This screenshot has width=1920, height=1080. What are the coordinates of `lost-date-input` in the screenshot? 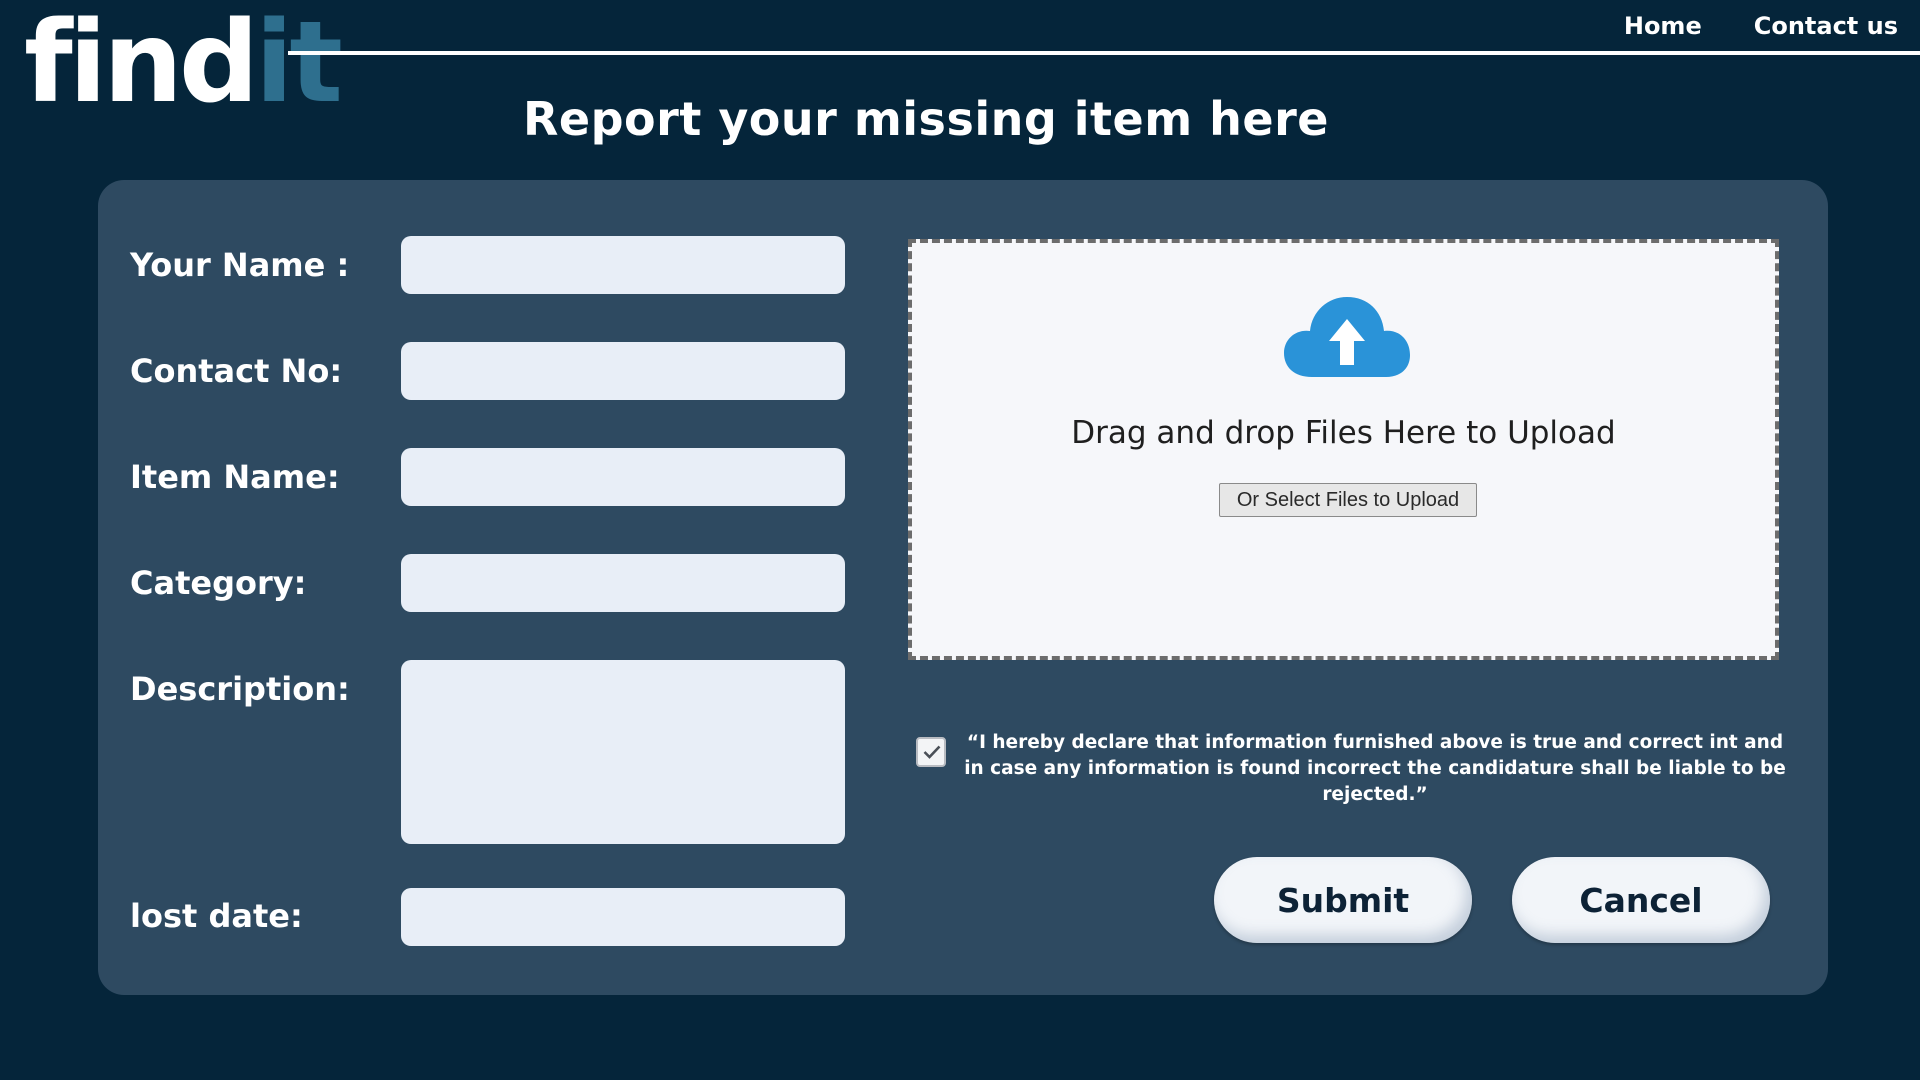 It's located at (623, 917).